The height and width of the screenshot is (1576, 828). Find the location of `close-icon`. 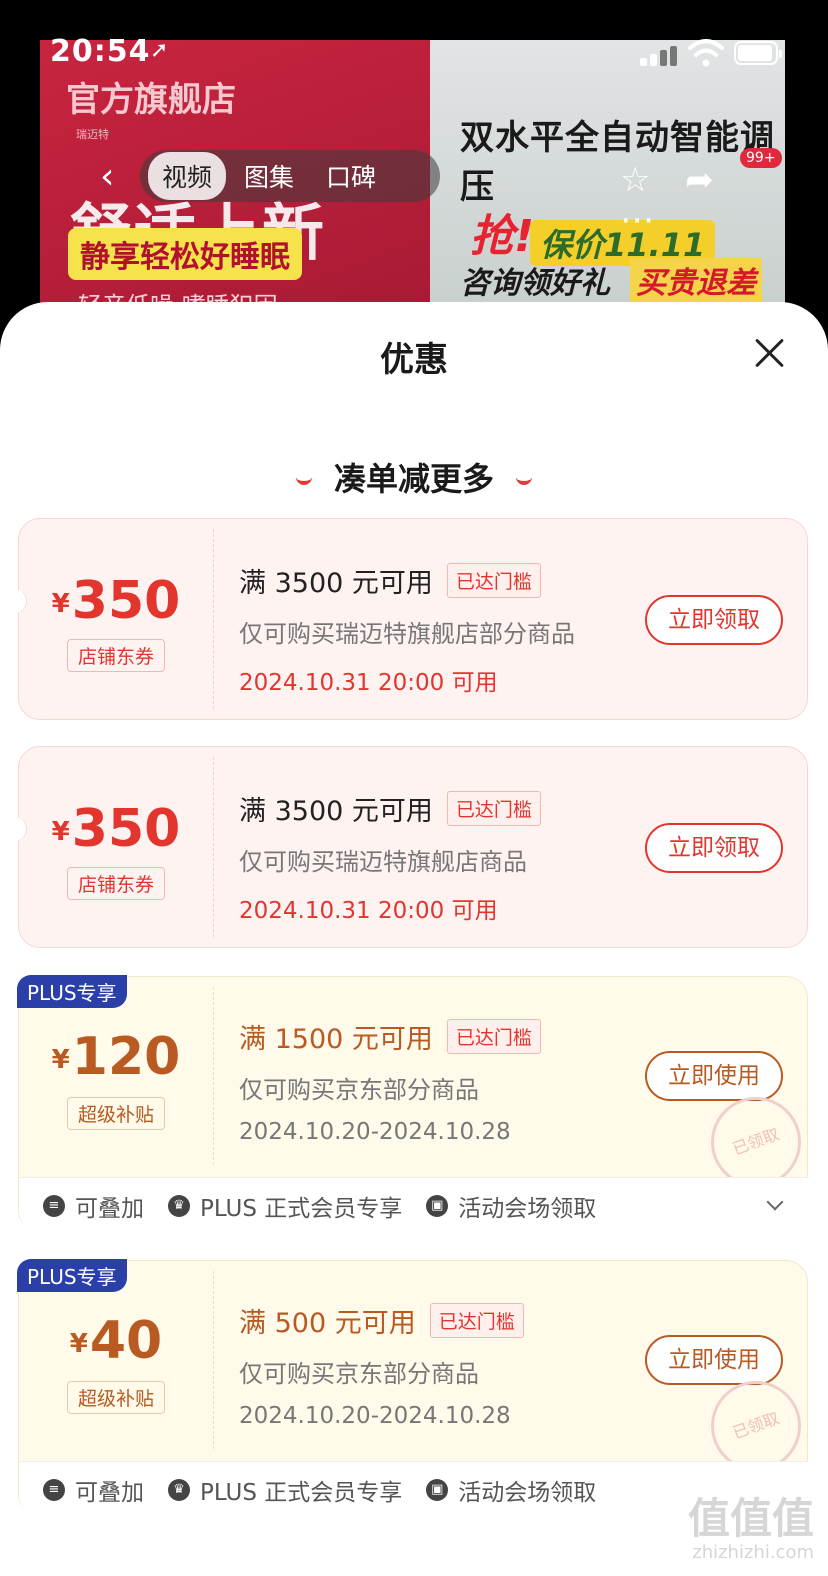

close-icon is located at coordinates (769, 353).